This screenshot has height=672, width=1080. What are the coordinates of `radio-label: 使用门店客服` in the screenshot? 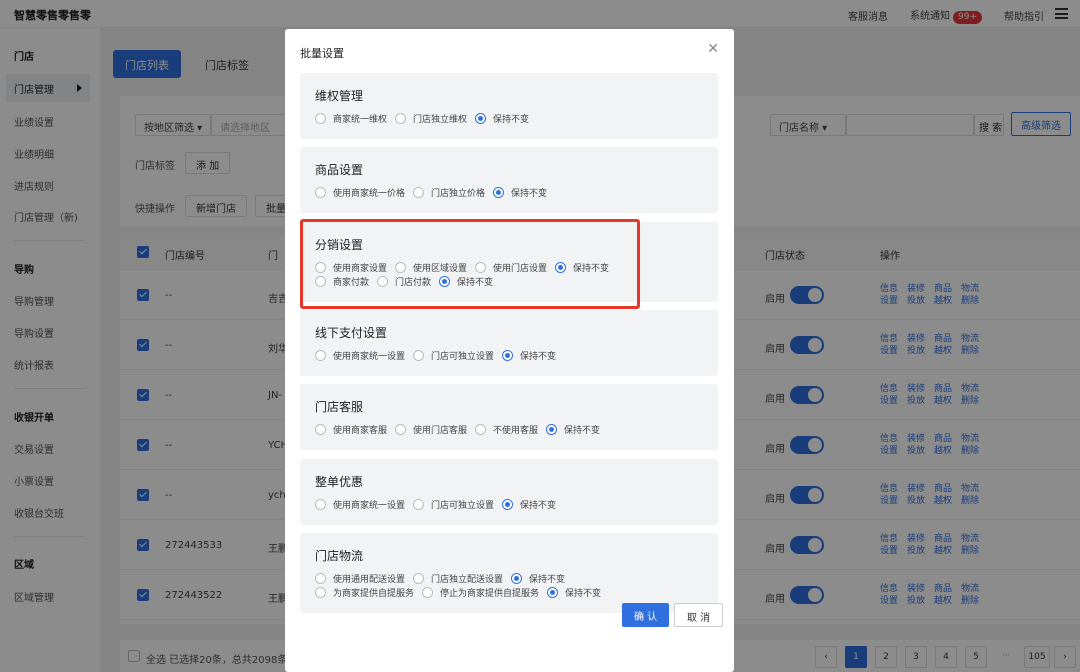 It's located at (440, 431).